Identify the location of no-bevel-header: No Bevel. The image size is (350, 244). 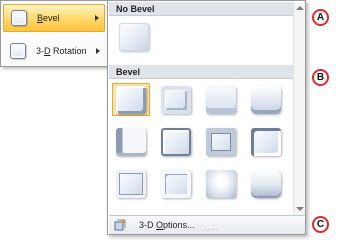
(201, 9).